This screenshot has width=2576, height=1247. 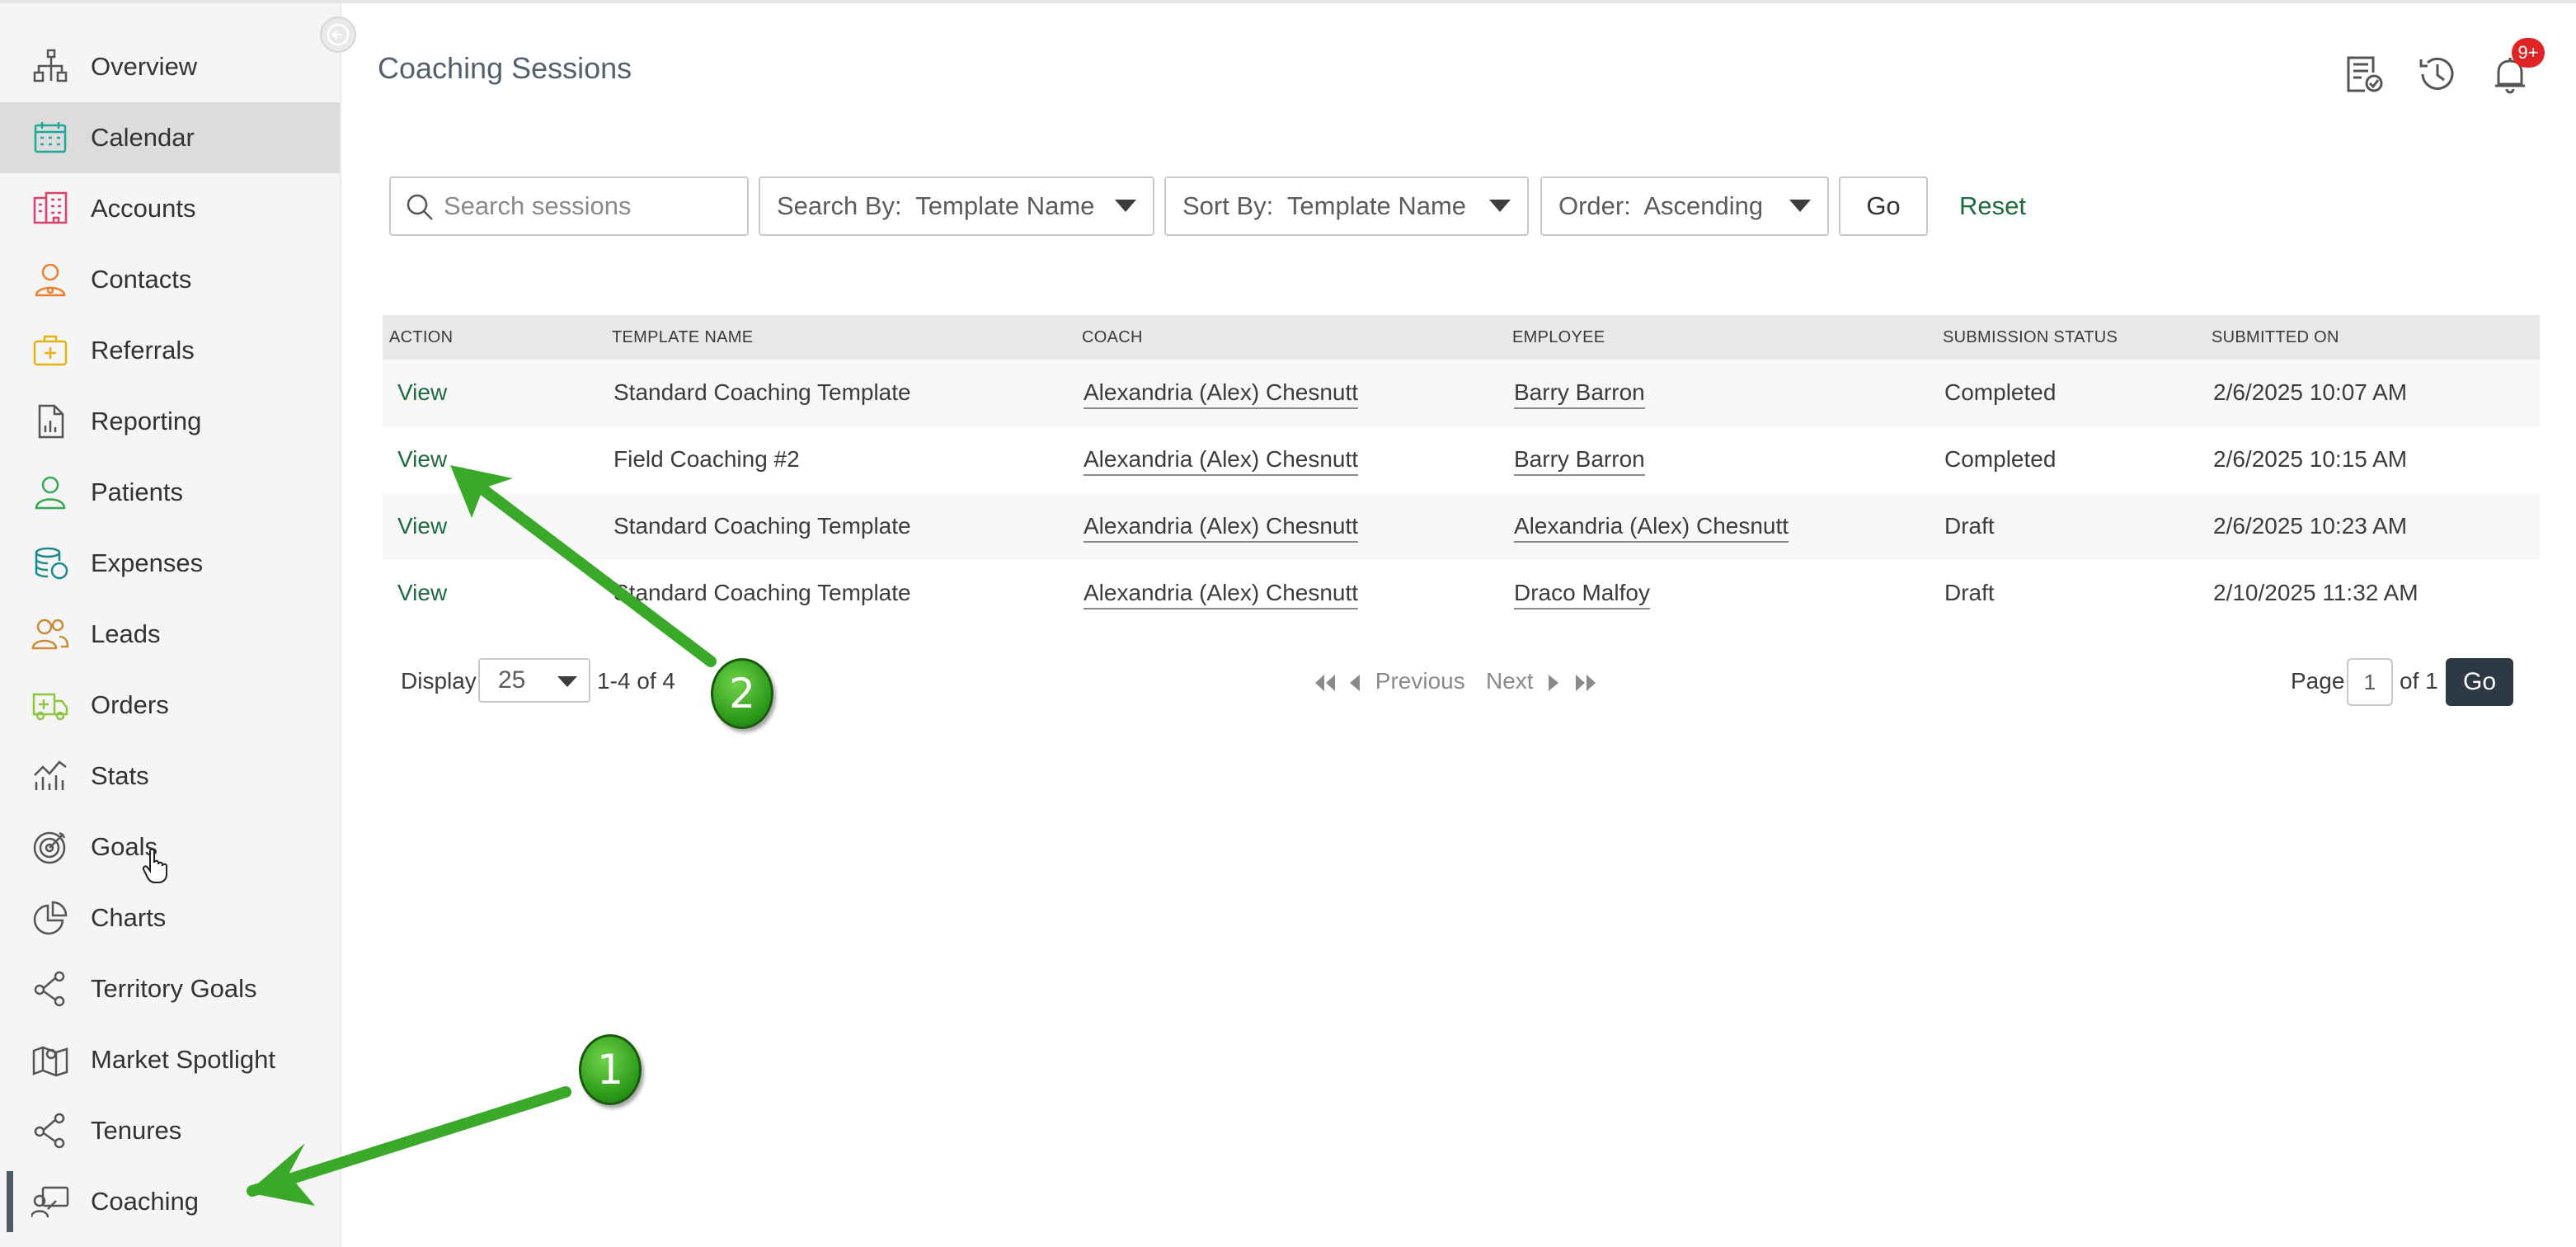 What do you see at coordinates (174, 988) in the screenshot?
I see `sidebar-item-label: Territory Goals` at bounding box center [174, 988].